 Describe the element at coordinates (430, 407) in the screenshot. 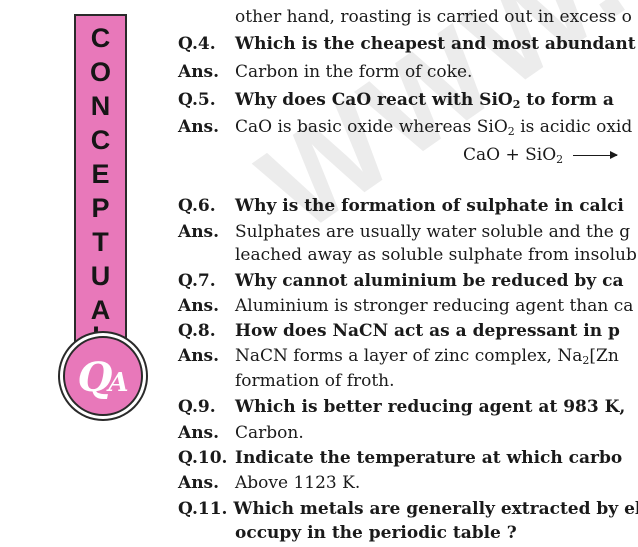

I see `question-text: Which is better reducing agent at 983 K,` at that location.